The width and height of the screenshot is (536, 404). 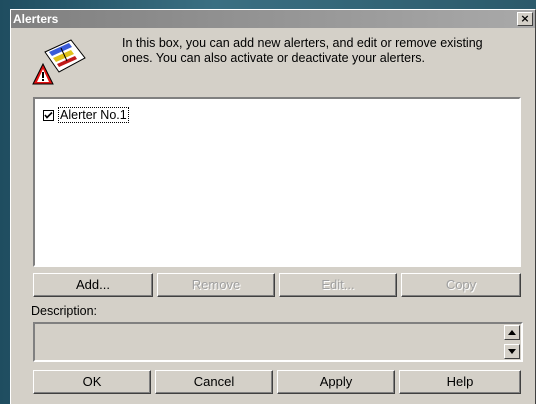 I want to click on list-item: Alerter No.1, so click(x=86, y=115).